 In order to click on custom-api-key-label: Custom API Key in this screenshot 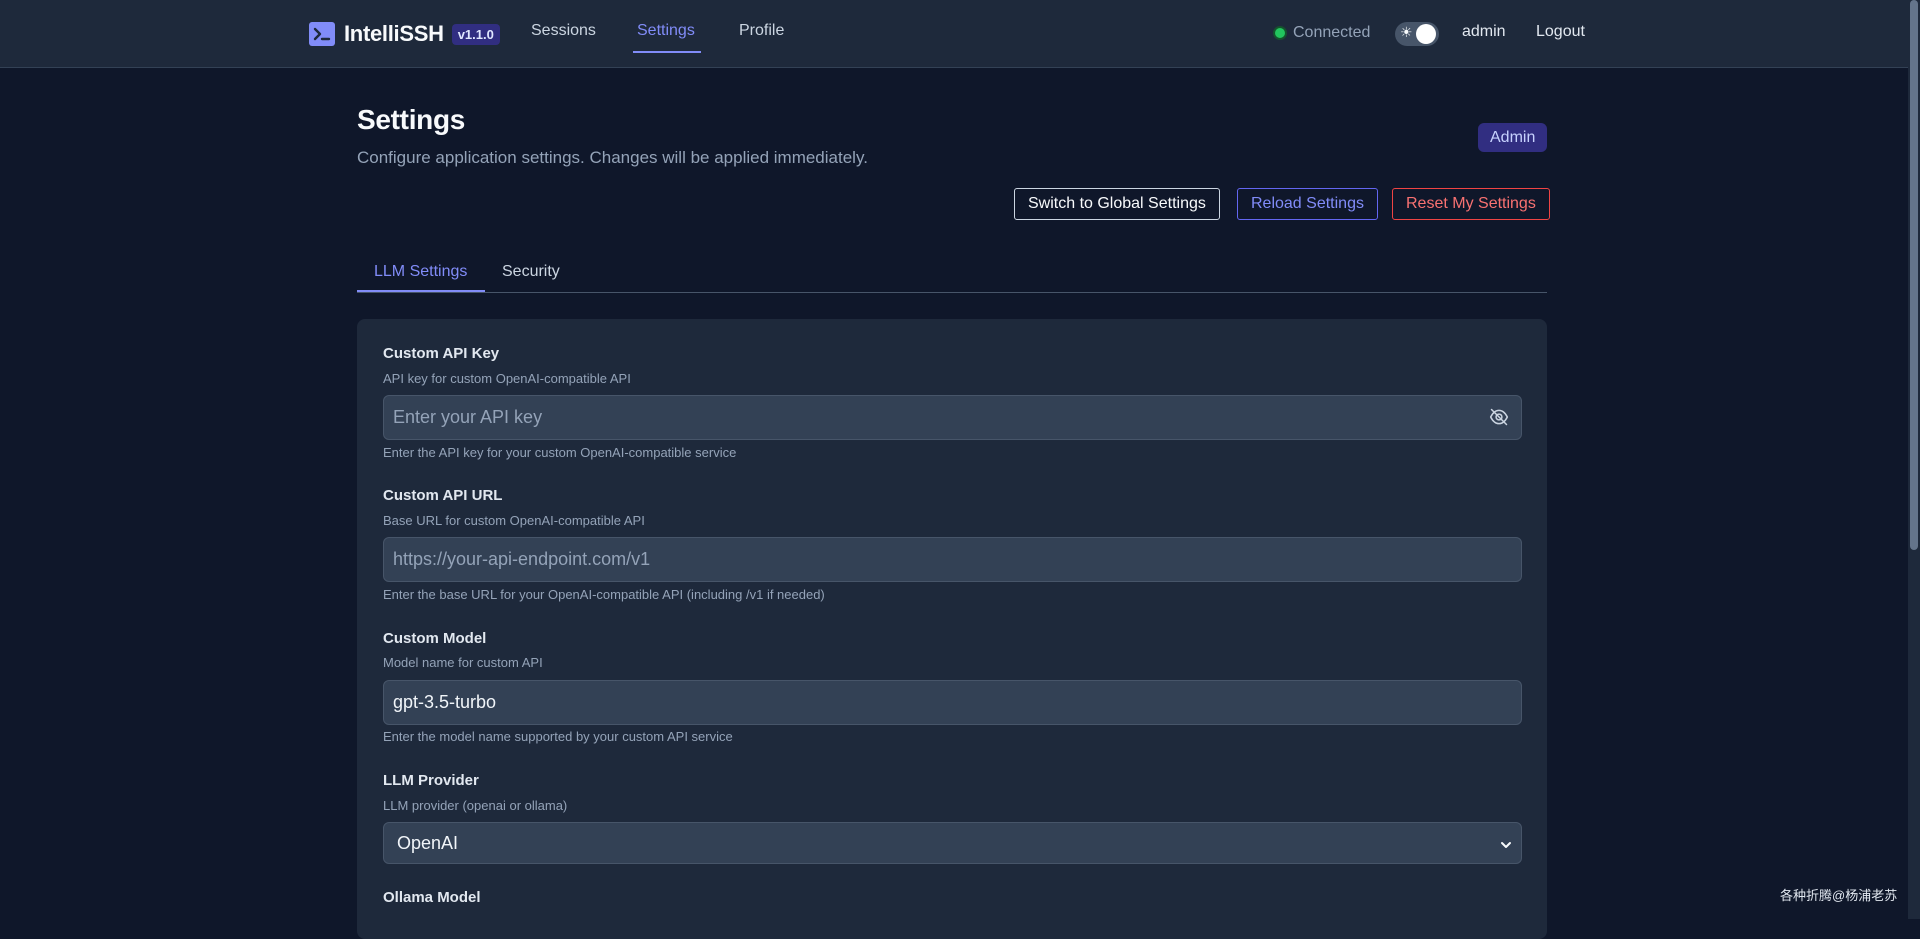, I will do `click(441, 353)`.